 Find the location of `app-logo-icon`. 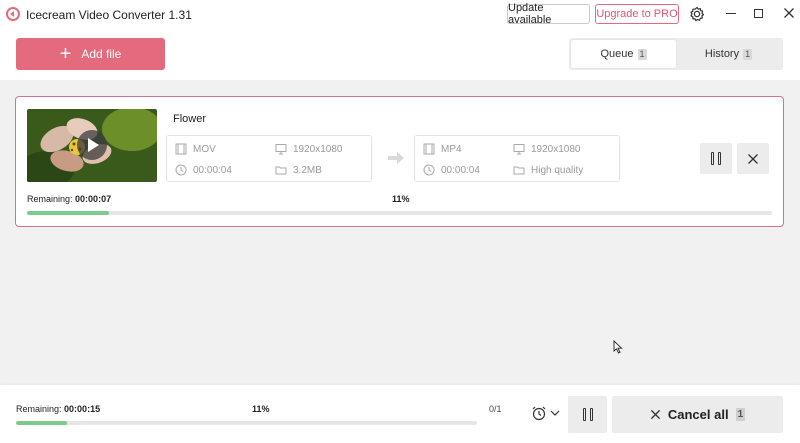

app-logo-icon is located at coordinates (13, 14).